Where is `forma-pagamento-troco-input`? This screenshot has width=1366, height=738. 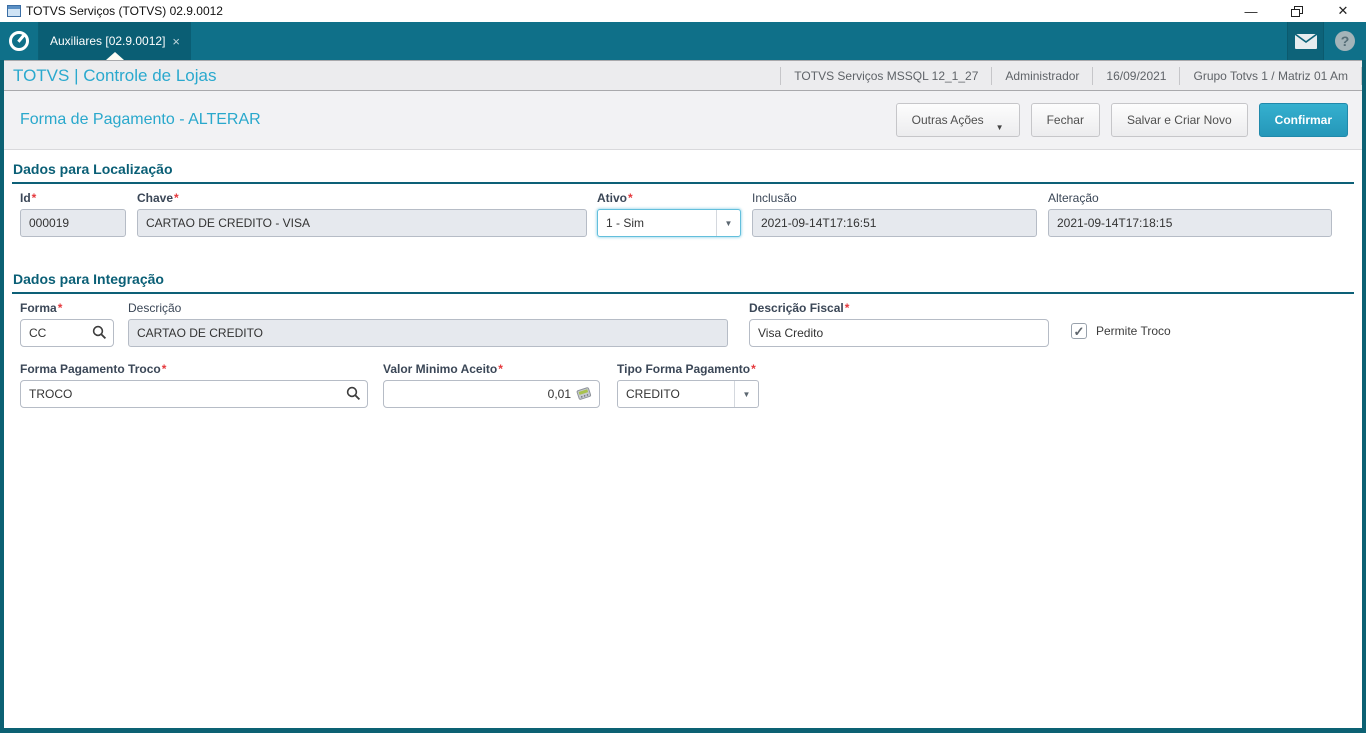
forma-pagamento-troco-input is located at coordinates (194, 394).